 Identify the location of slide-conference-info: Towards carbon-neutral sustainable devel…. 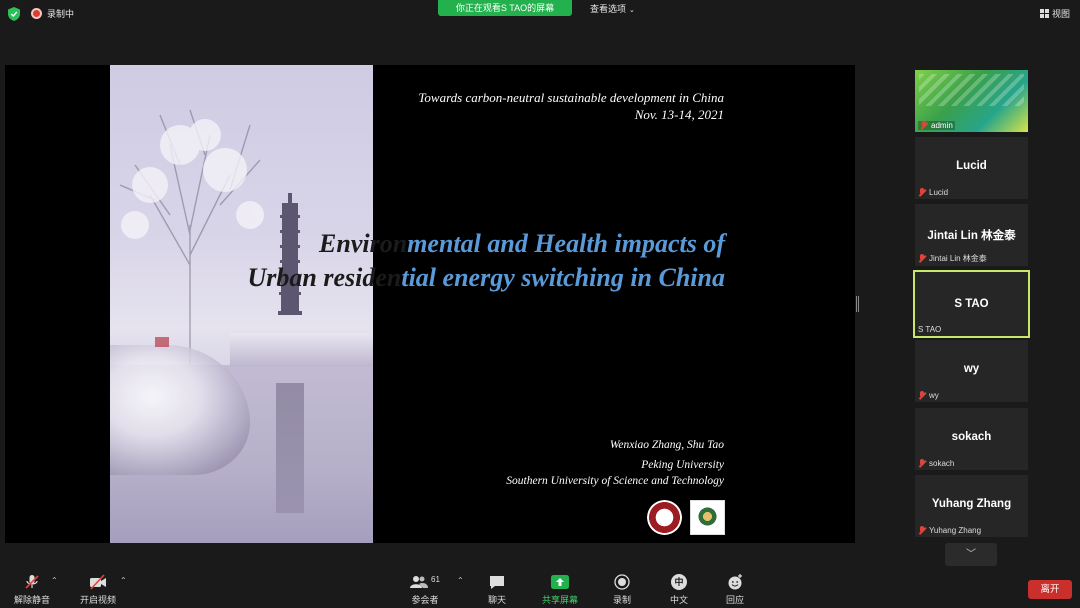
(571, 106).